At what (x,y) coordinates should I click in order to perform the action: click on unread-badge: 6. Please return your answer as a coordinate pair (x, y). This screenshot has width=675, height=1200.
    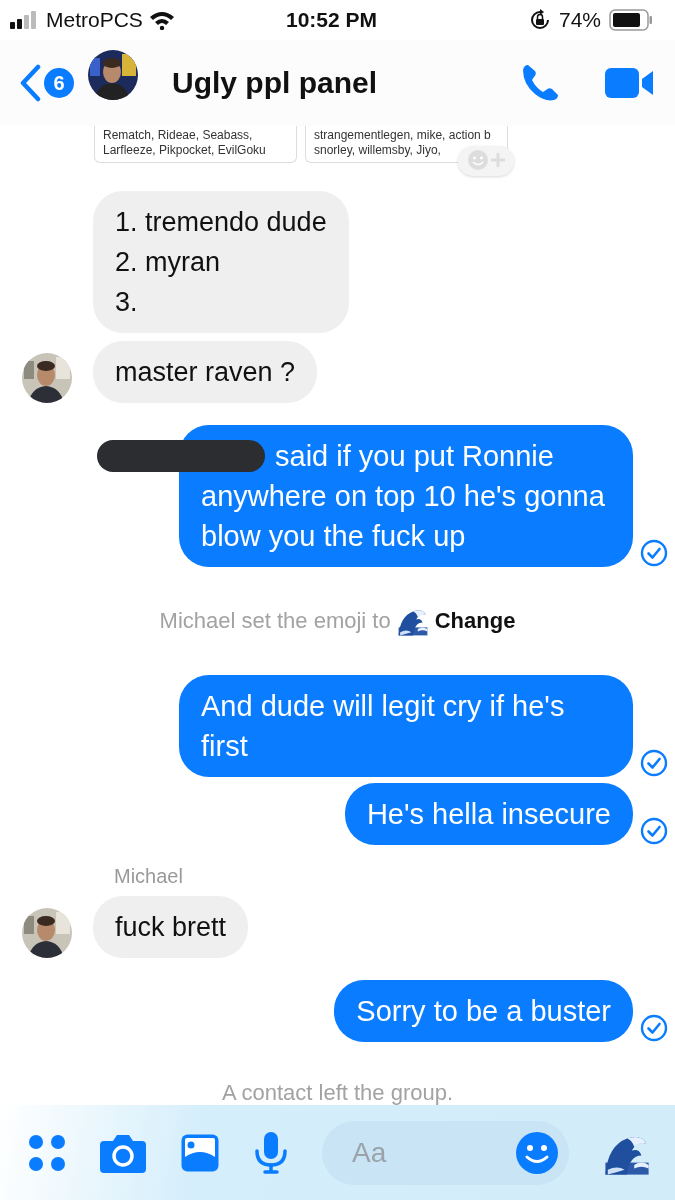
    Looking at the image, I should click on (59, 83).